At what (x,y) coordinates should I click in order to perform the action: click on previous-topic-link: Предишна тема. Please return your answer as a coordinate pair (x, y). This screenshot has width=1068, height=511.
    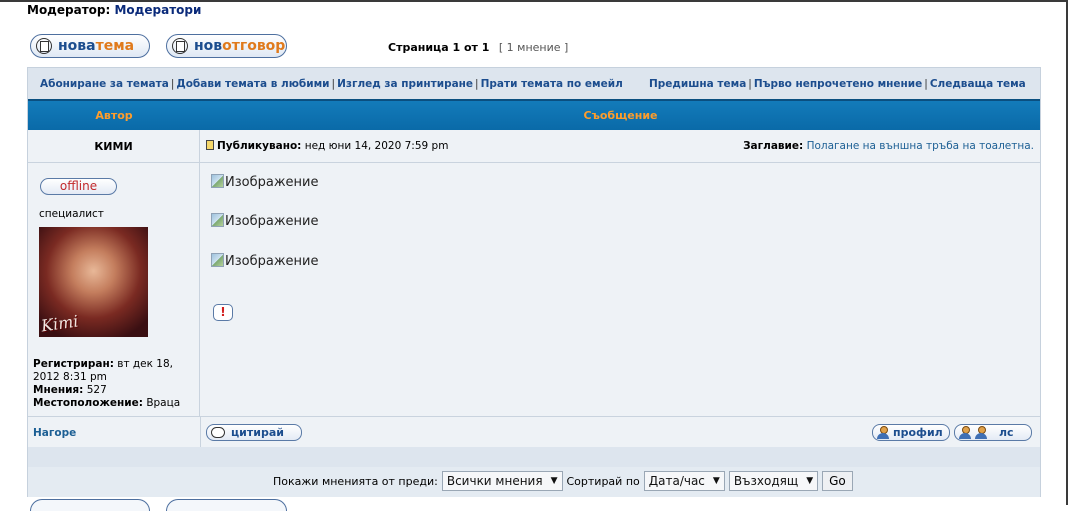
    Looking at the image, I should click on (697, 84).